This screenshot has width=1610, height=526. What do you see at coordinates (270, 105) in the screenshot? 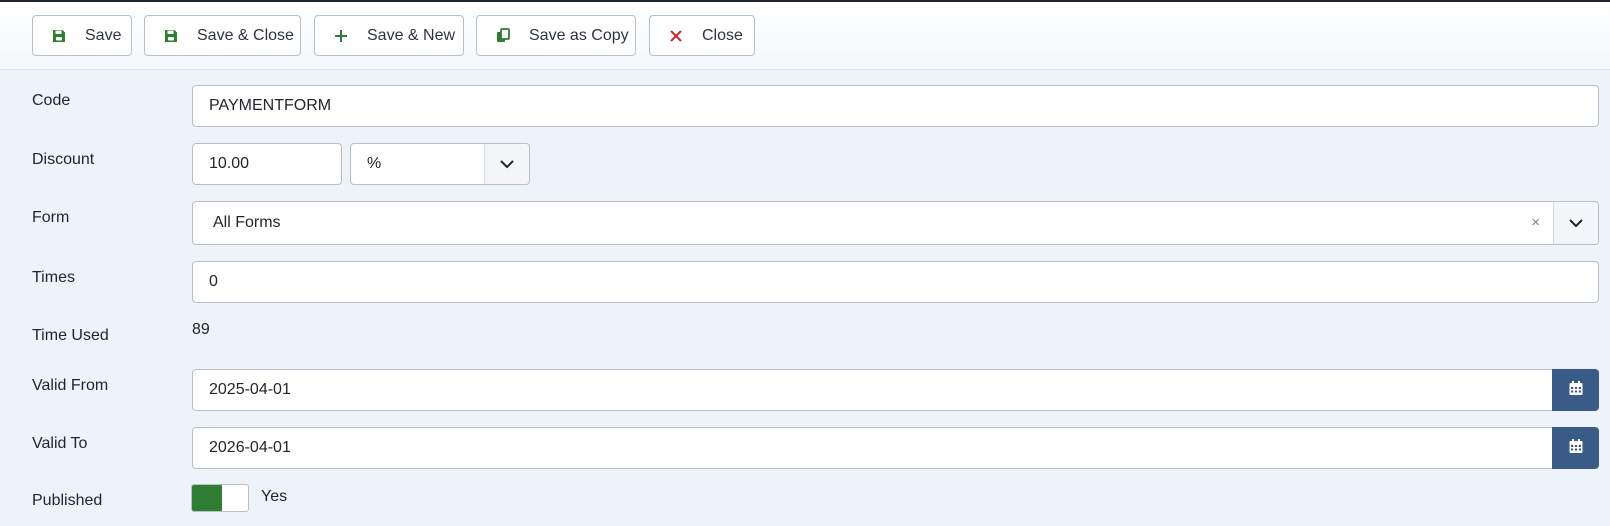
I see `code-input-value: PAYMENTFORM` at bounding box center [270, 105].